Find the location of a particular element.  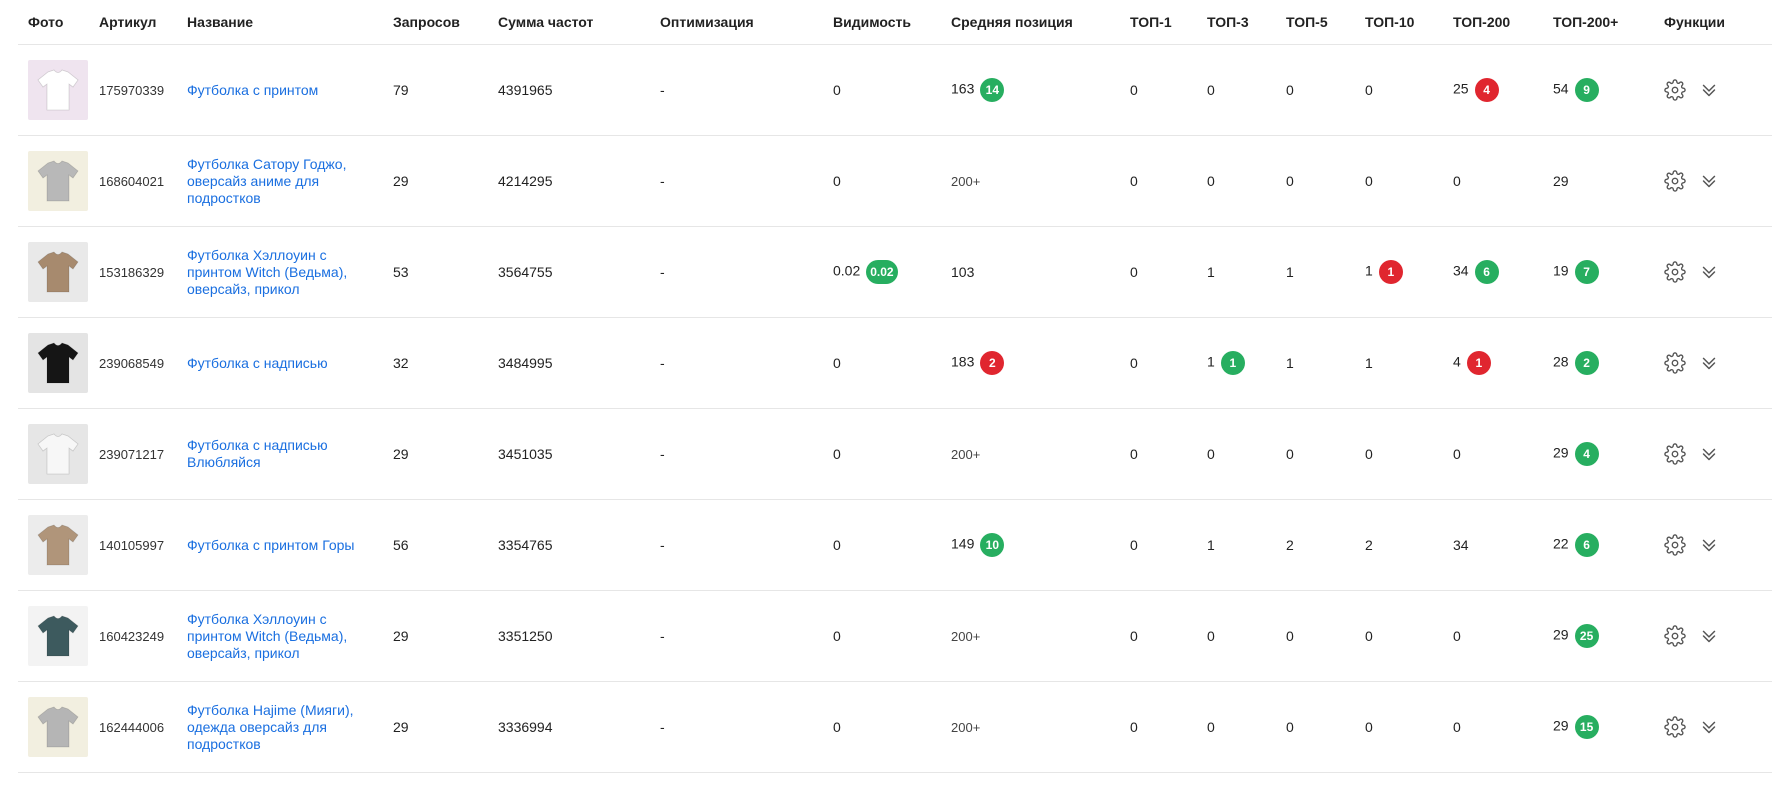

header-top10: ТОП-10 is located at coordinates (1409, 22).